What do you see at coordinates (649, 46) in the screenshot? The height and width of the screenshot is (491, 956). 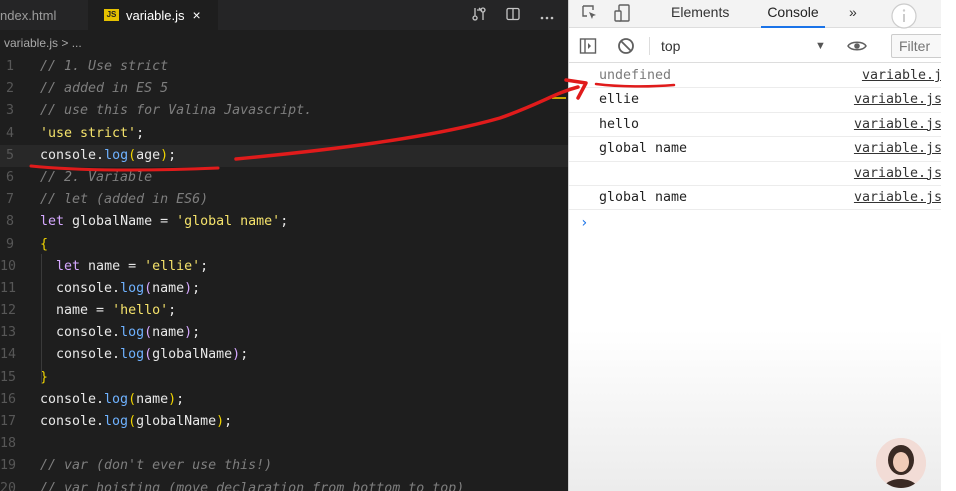 I see `toolbar-divider` at bounding box center [649, 46].